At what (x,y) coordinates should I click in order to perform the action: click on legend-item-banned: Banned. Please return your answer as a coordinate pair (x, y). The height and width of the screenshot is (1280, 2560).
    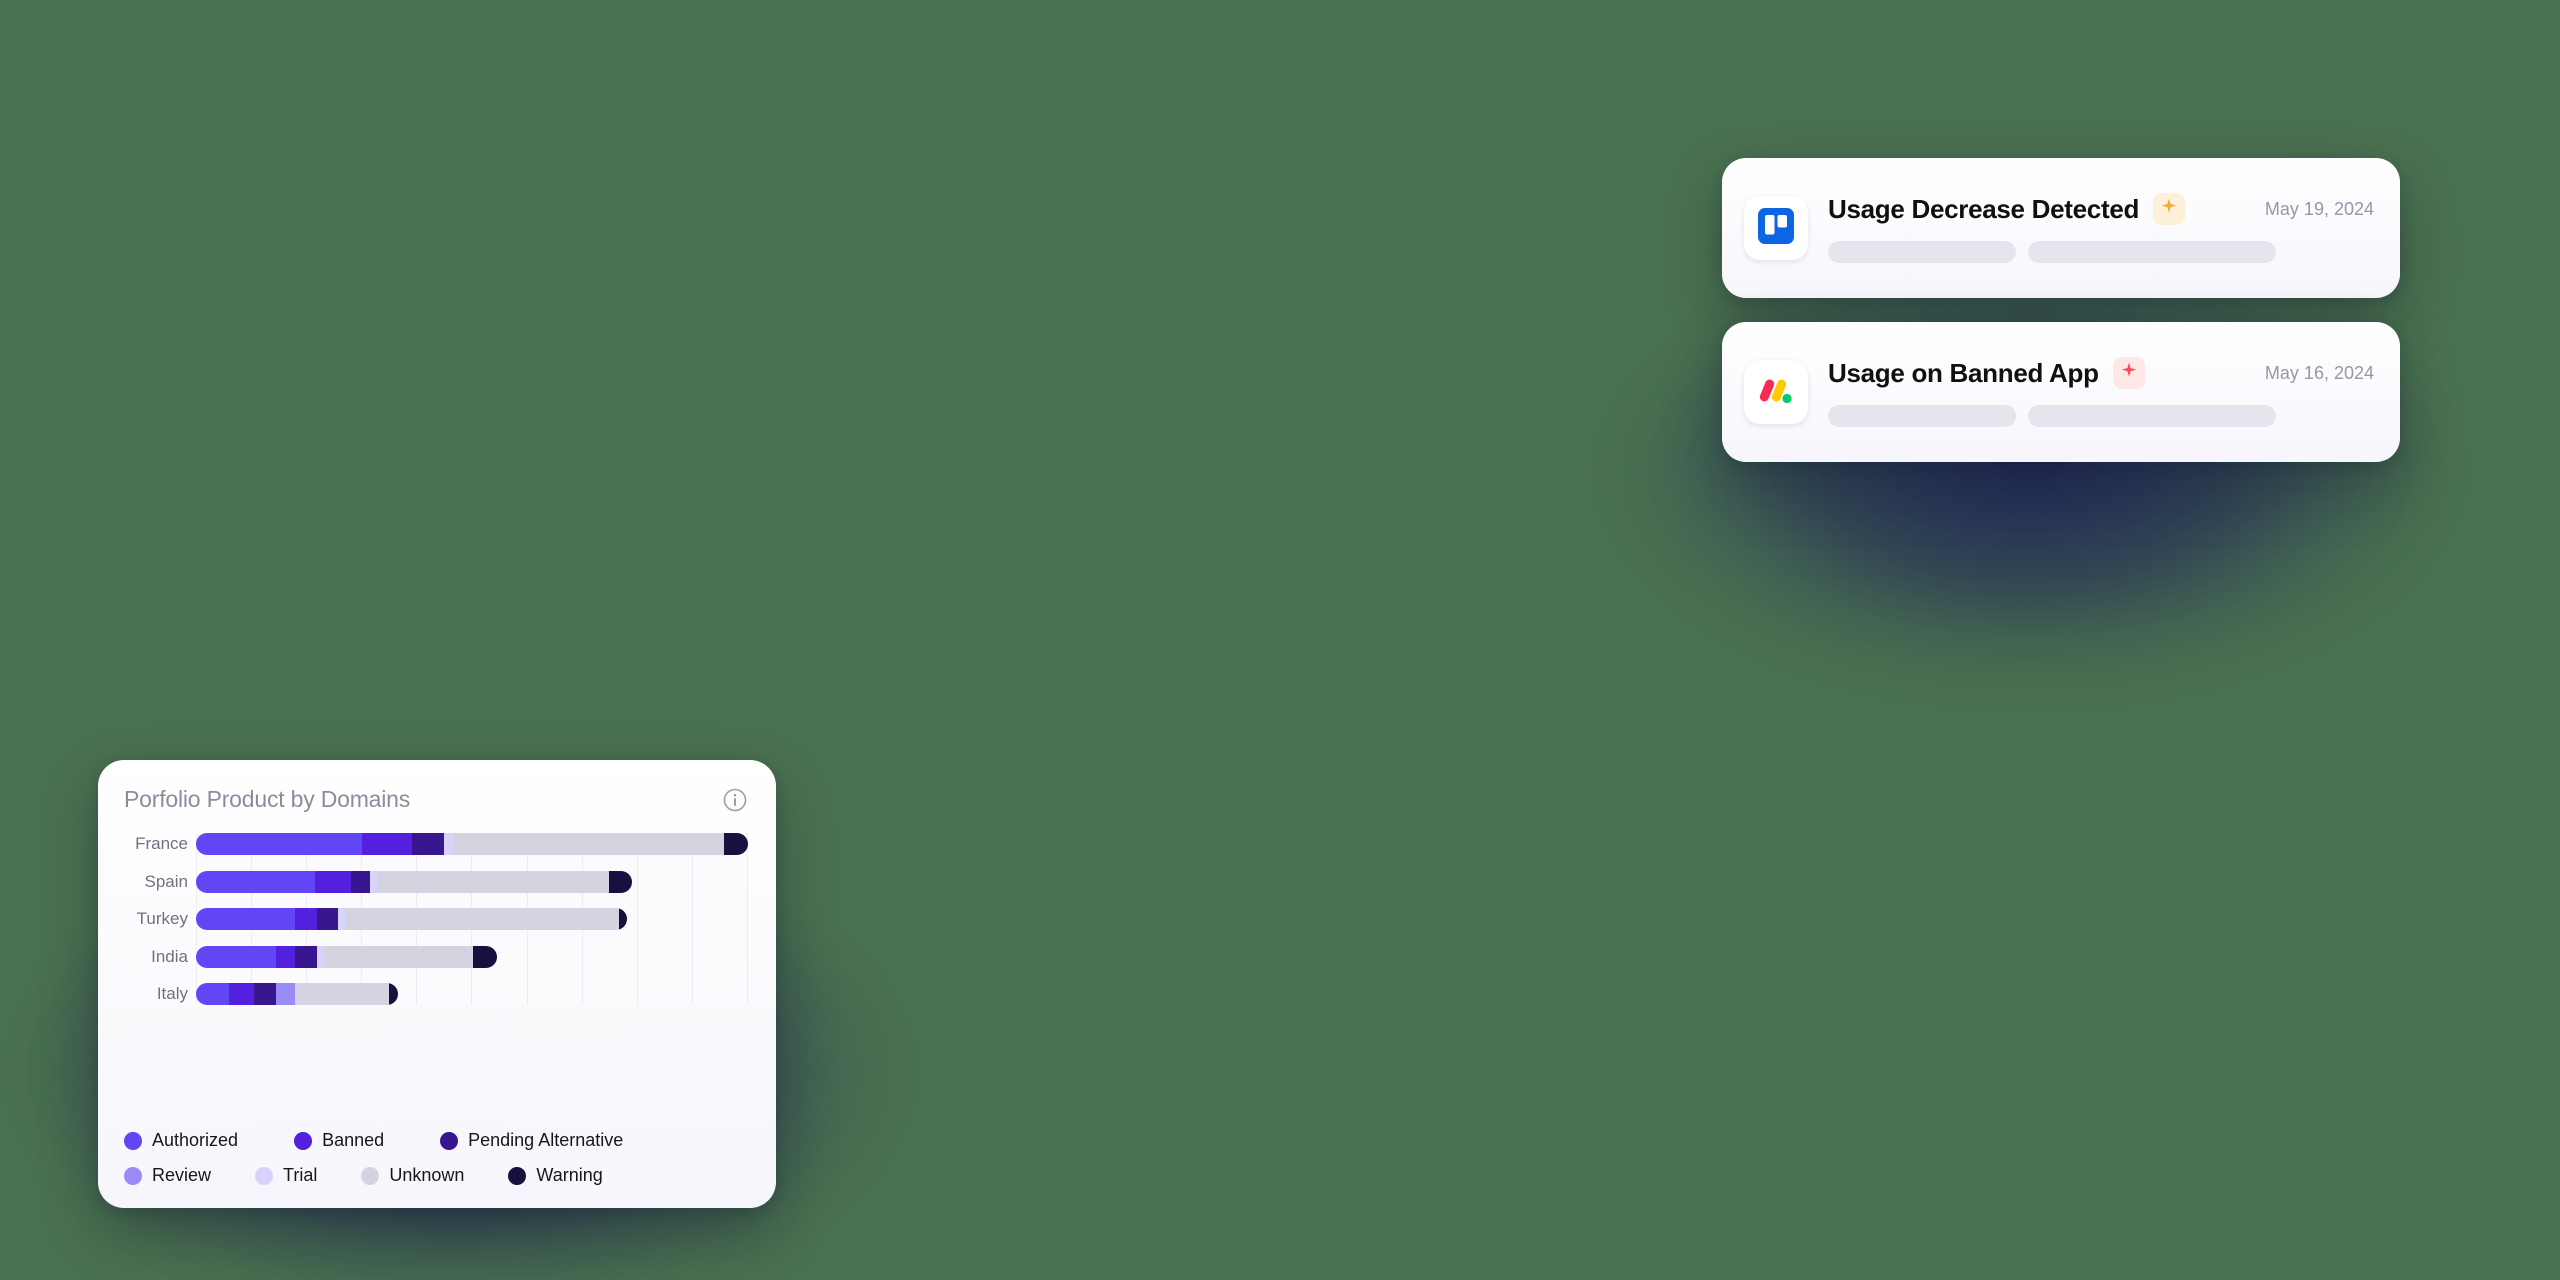
    Looking at the image, I should click on (339, 1140).